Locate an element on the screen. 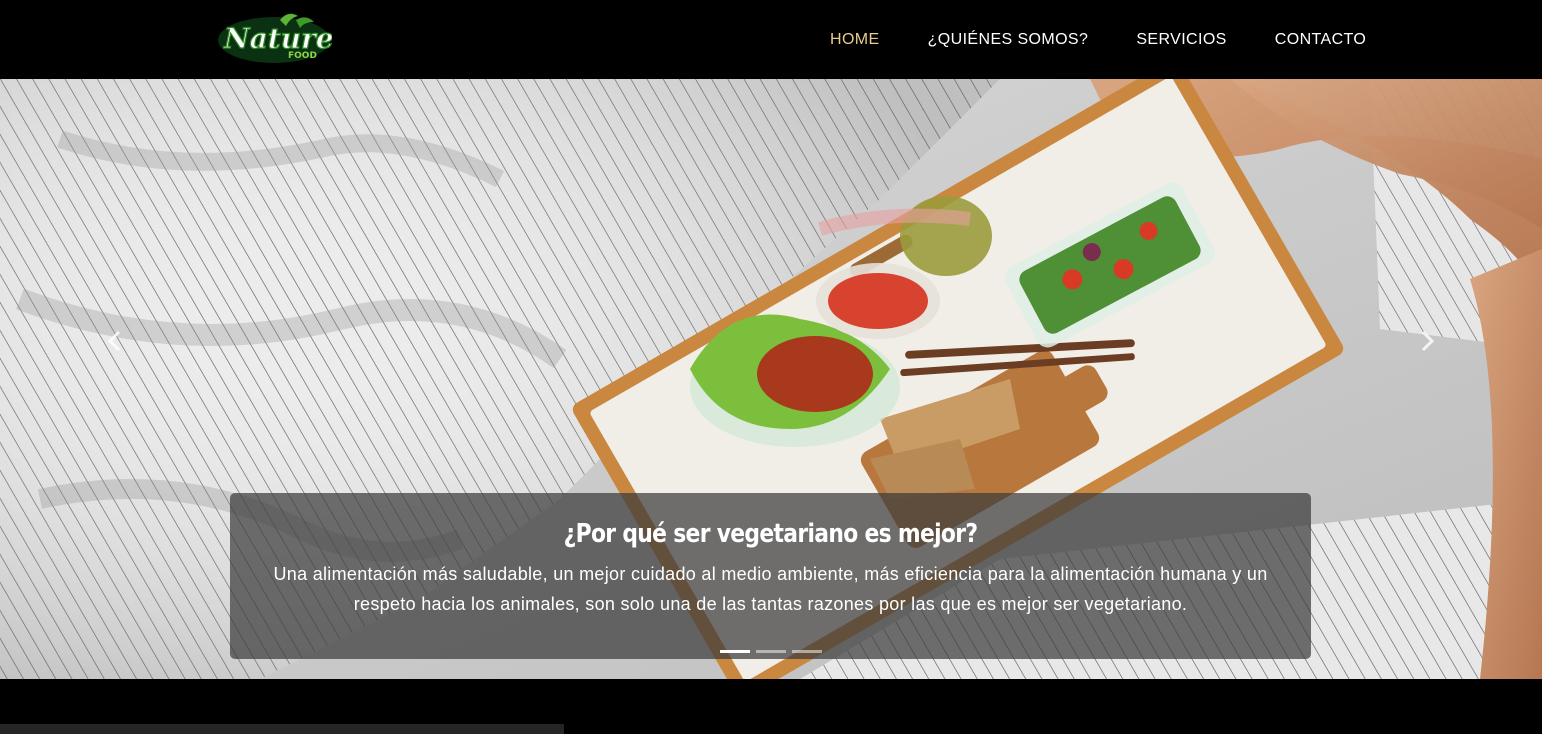  chevron-right-icon is located at coordinates (1428, 341).